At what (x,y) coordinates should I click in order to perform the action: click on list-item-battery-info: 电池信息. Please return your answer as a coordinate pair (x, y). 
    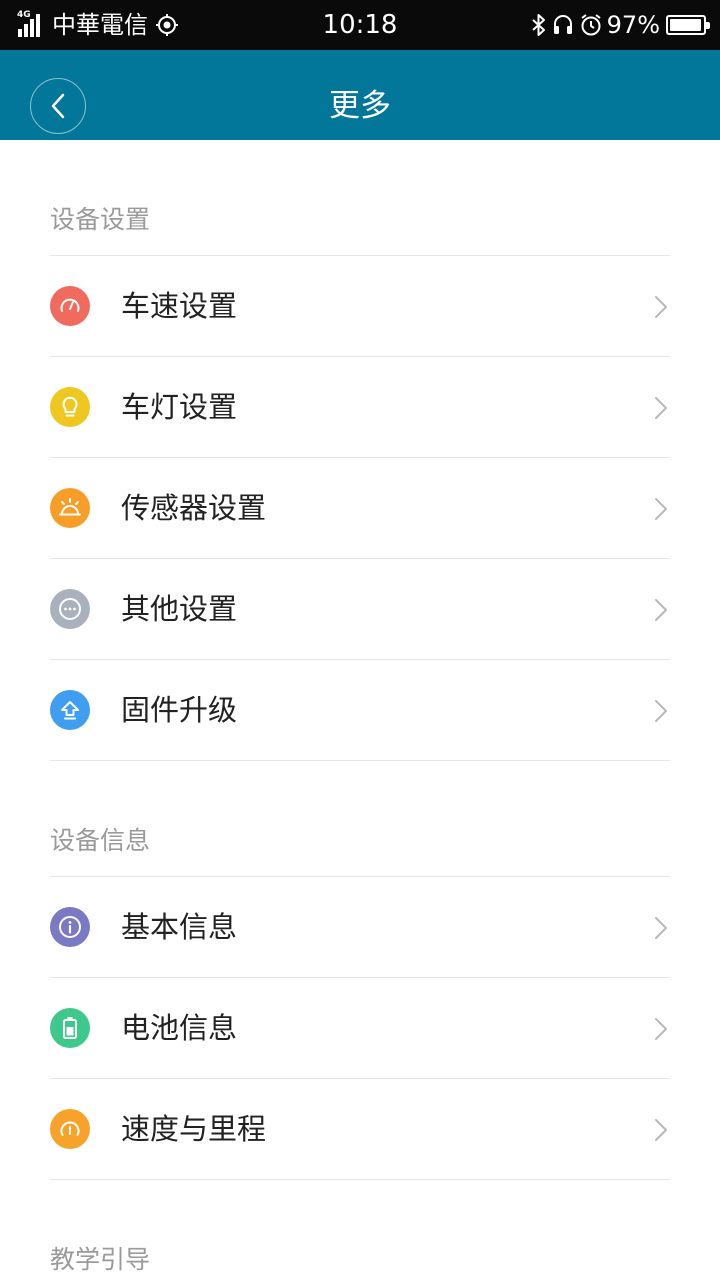
    Looking at the image, I should click on (360, 1028).